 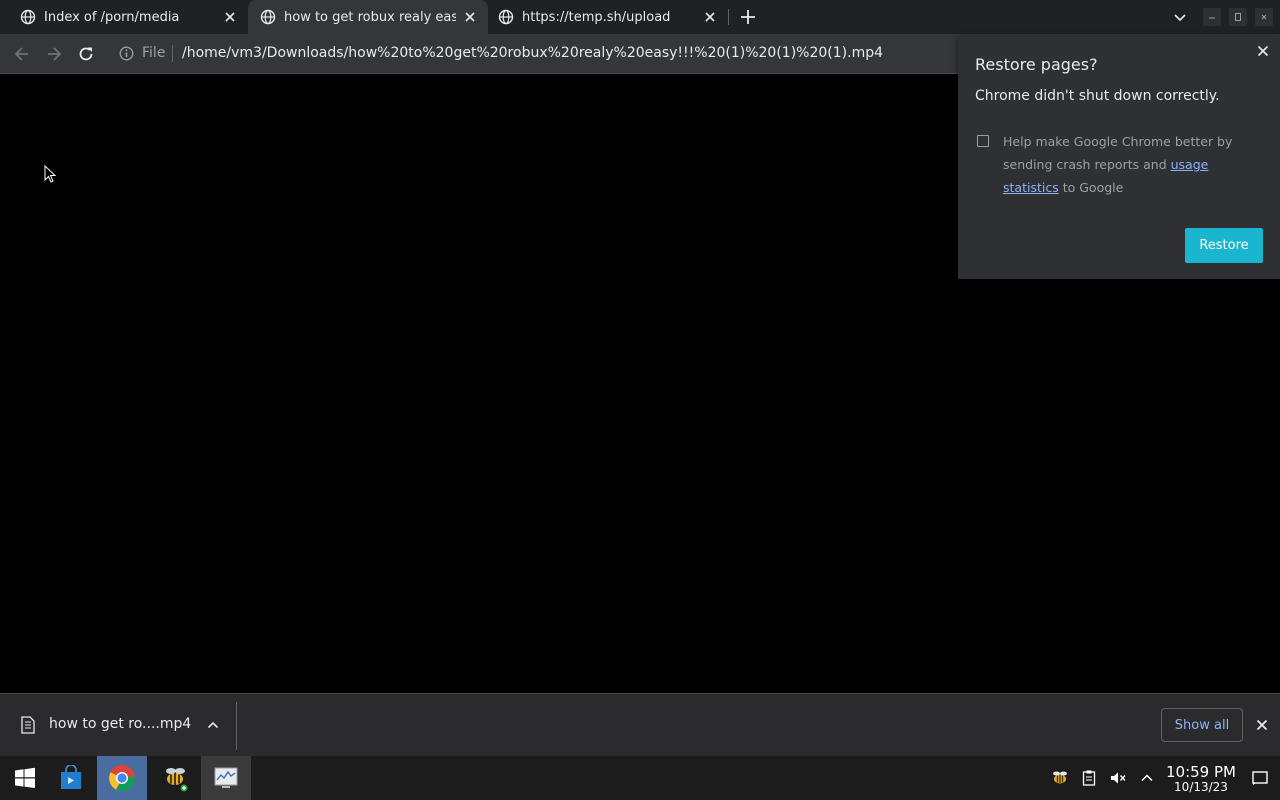 I want to click on back-icon, so click(x=22, y=54).